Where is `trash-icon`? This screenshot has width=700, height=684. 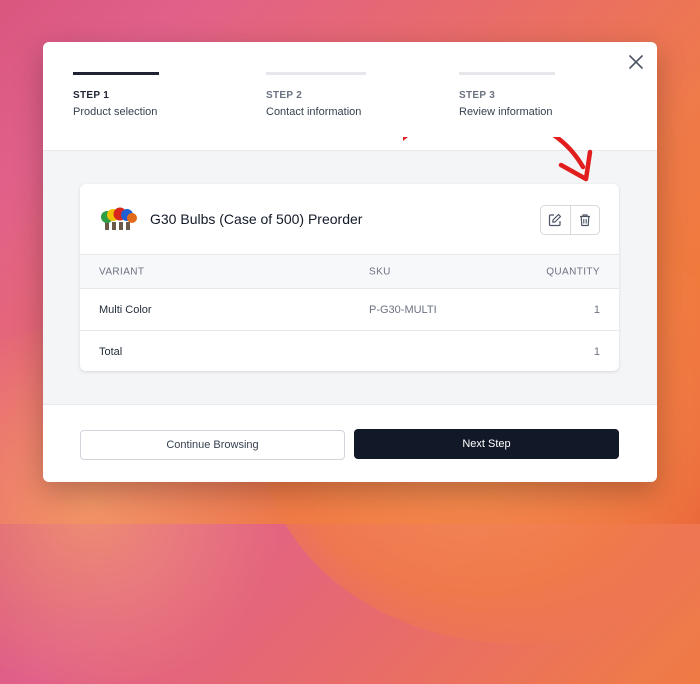 trash-icon is located at coordinates (584, 220).